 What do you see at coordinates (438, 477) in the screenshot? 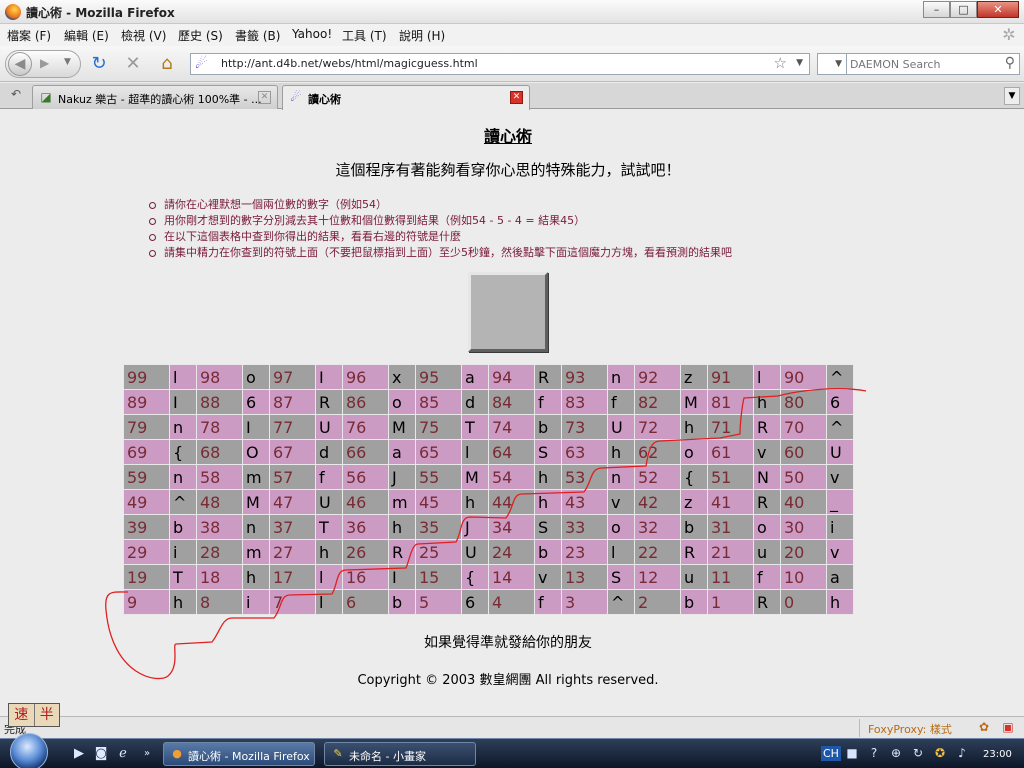
I see `grid-number-cell: 55` at bounding box center [438, 477].